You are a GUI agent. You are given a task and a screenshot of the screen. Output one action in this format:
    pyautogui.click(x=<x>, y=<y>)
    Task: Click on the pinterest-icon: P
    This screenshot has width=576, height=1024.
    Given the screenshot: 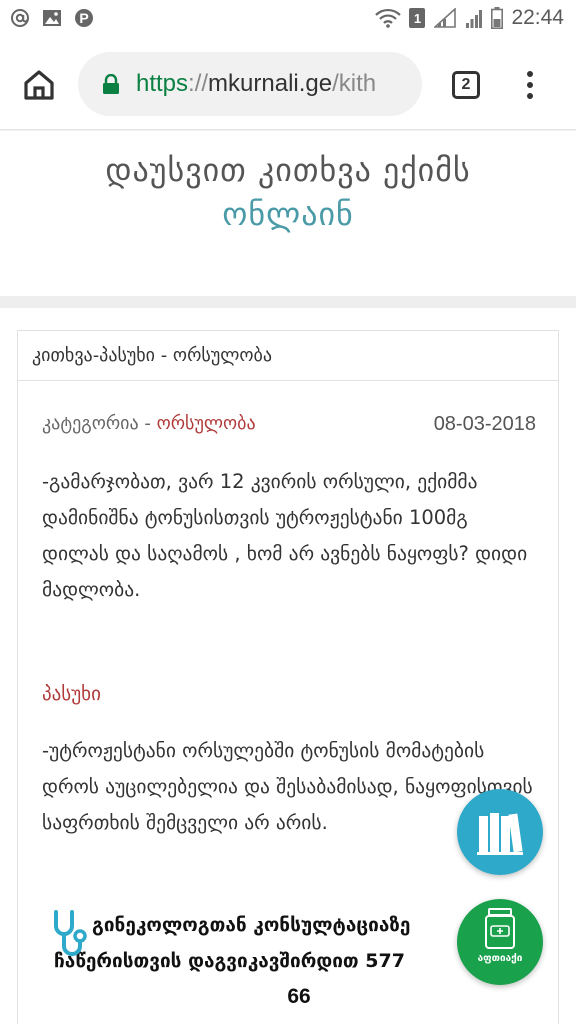 What is the action you would take?
    pyautogui.click(x=84, y=18)
    